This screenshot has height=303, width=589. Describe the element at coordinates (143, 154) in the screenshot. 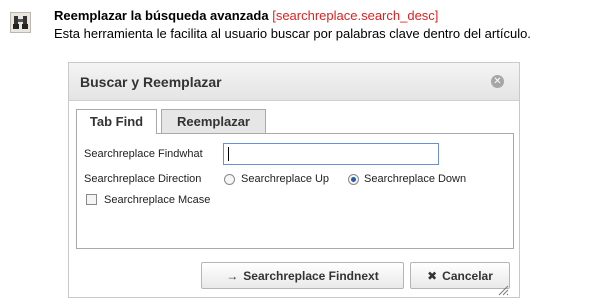

I see `findwhat-label: Searchreplace Findwhat` at that location.